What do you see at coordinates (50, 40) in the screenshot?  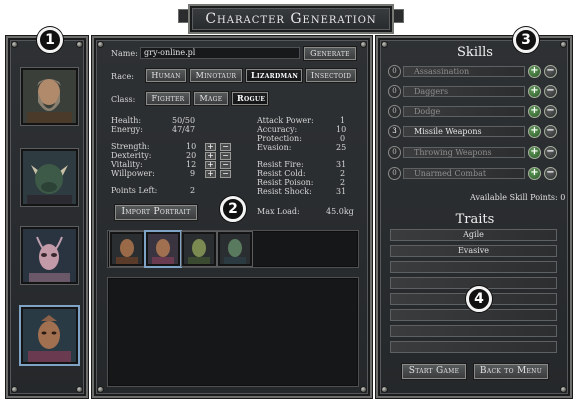 I see `badge-1: 1` at bounding box center [50, 40].